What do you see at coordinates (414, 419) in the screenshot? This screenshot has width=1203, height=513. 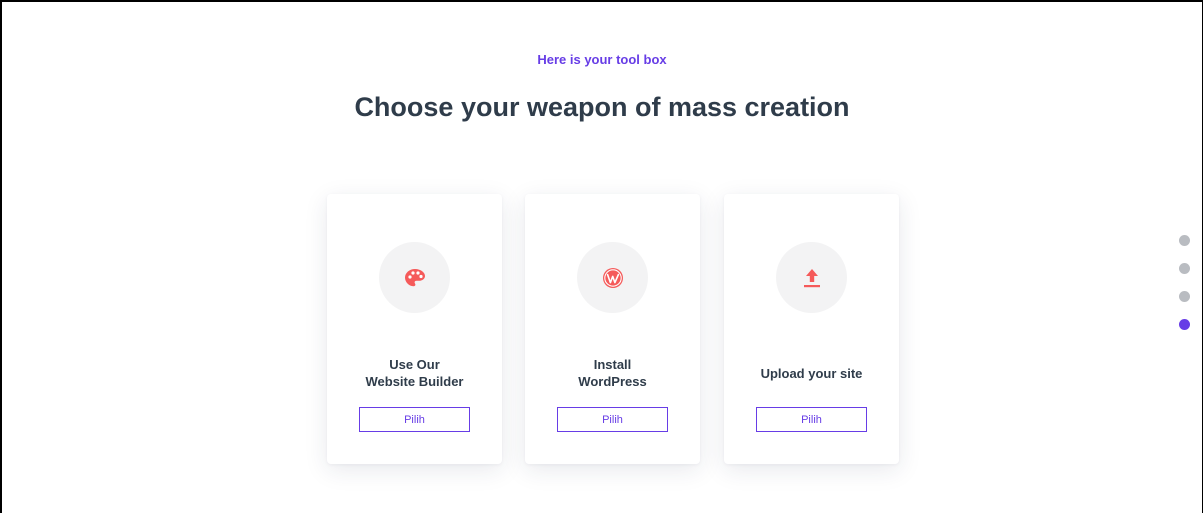 I see `pick-website-builder-button: Pilih` at bounding box center [414, 419].